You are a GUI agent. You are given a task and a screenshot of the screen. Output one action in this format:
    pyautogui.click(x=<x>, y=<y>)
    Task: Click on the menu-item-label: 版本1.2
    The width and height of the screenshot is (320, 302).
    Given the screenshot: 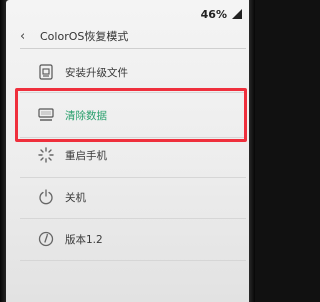 What is the action you would take?
    pyautogui.click(x=84, y=239)
    